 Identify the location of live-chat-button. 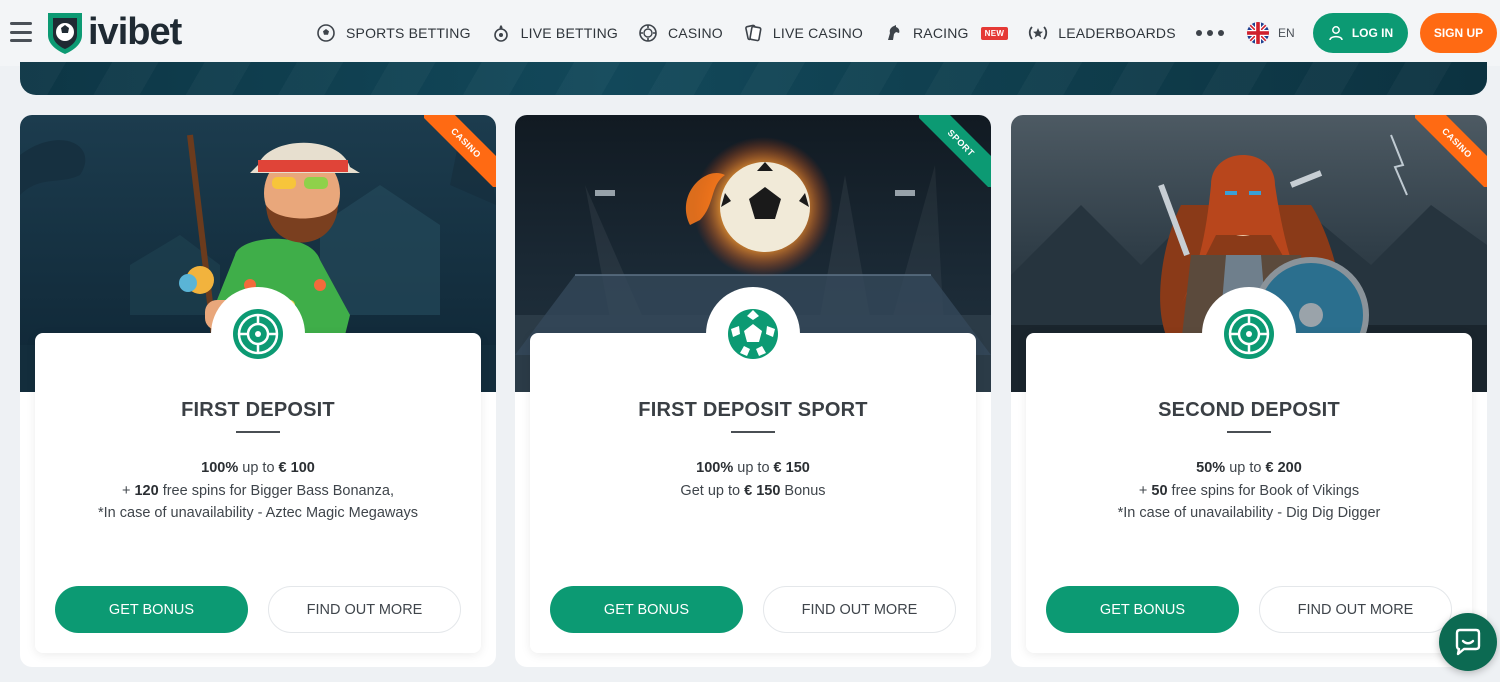
(1468, 642).